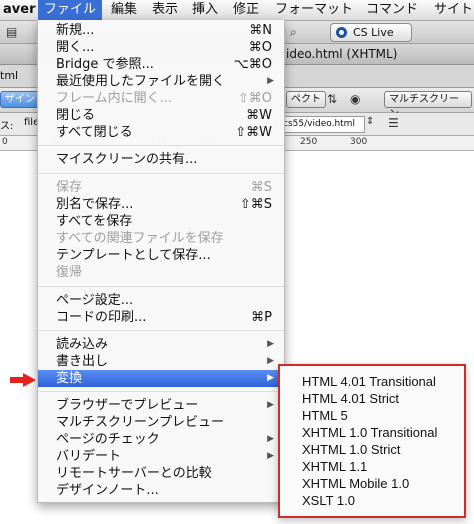 The image size is (474, 524). Describe the element at coordinates (332, 99) in the screenshot. I see `file-management-icon: ⇅` at that location.